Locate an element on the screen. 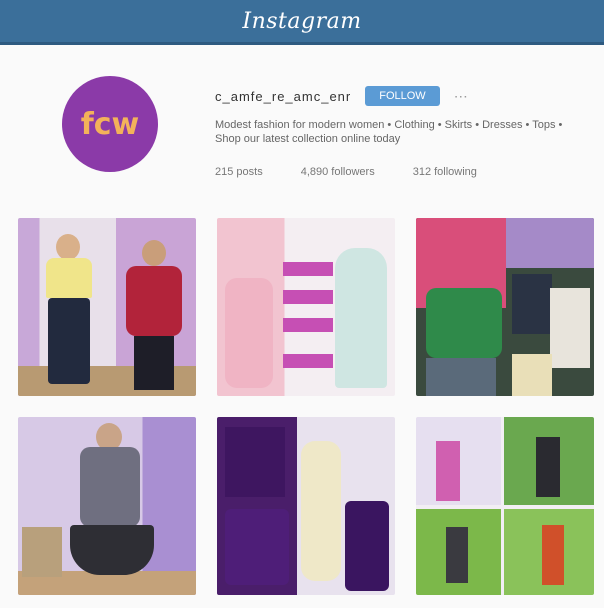  avatar-logo-text: fcw is located at coordinates (110, 124).